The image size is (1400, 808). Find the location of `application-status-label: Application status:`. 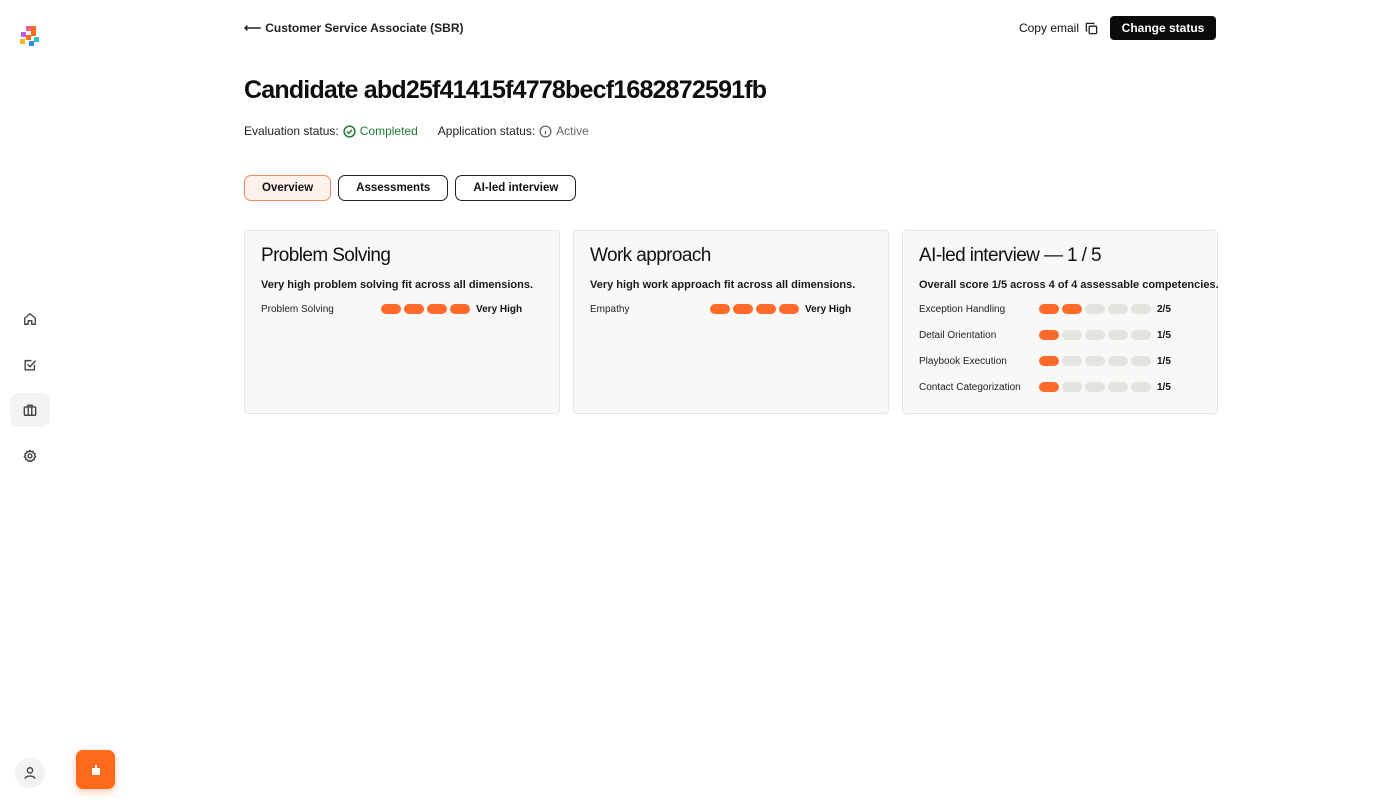

application-status-label: Application status: is located at coordinates (486, 131).